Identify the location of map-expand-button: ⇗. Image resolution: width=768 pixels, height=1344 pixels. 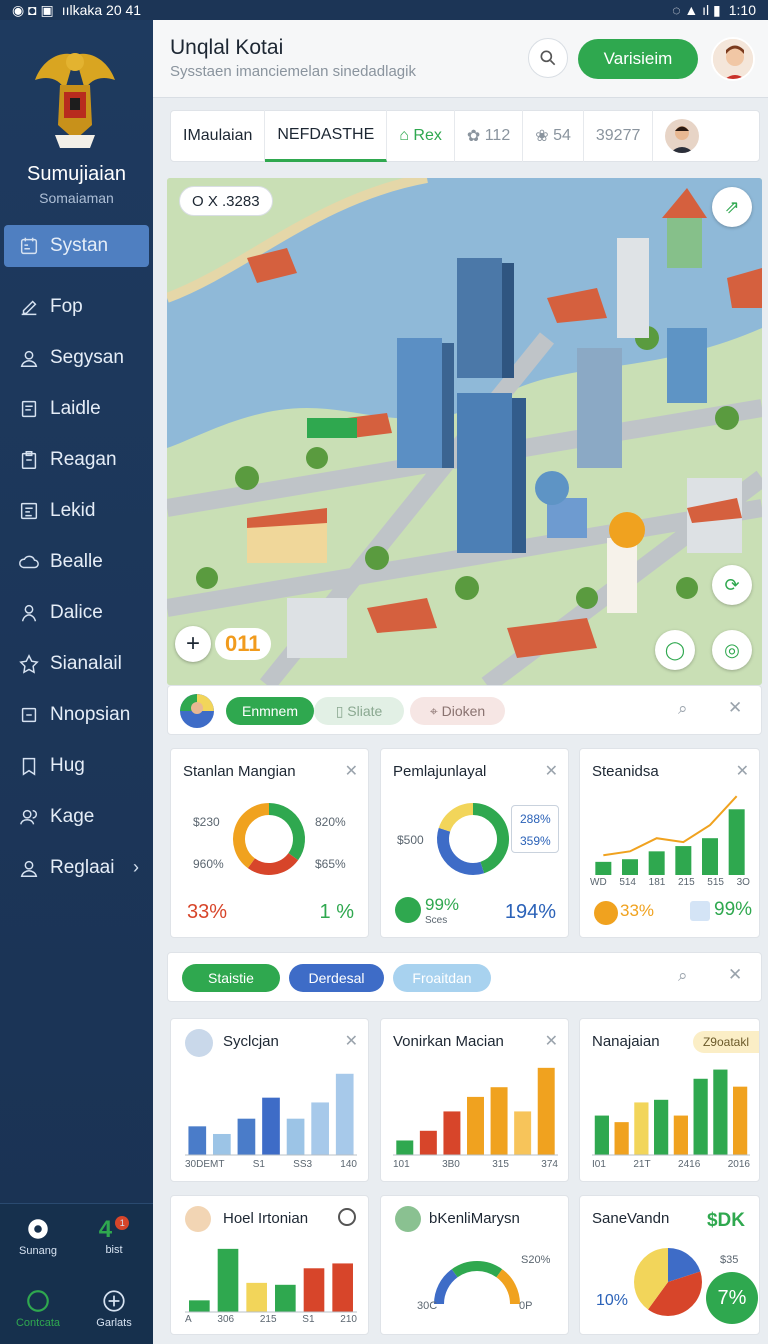
(732, 207).